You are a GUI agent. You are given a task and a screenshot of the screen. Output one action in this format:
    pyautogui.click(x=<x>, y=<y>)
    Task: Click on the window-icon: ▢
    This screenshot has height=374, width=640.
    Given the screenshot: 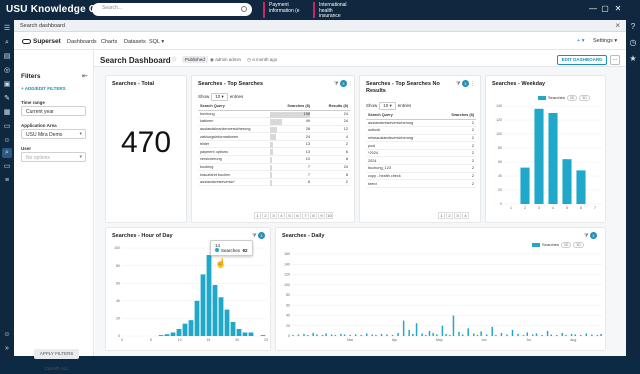 What is the action you would take?
    pyautogui.click(x=605, y=9)
    